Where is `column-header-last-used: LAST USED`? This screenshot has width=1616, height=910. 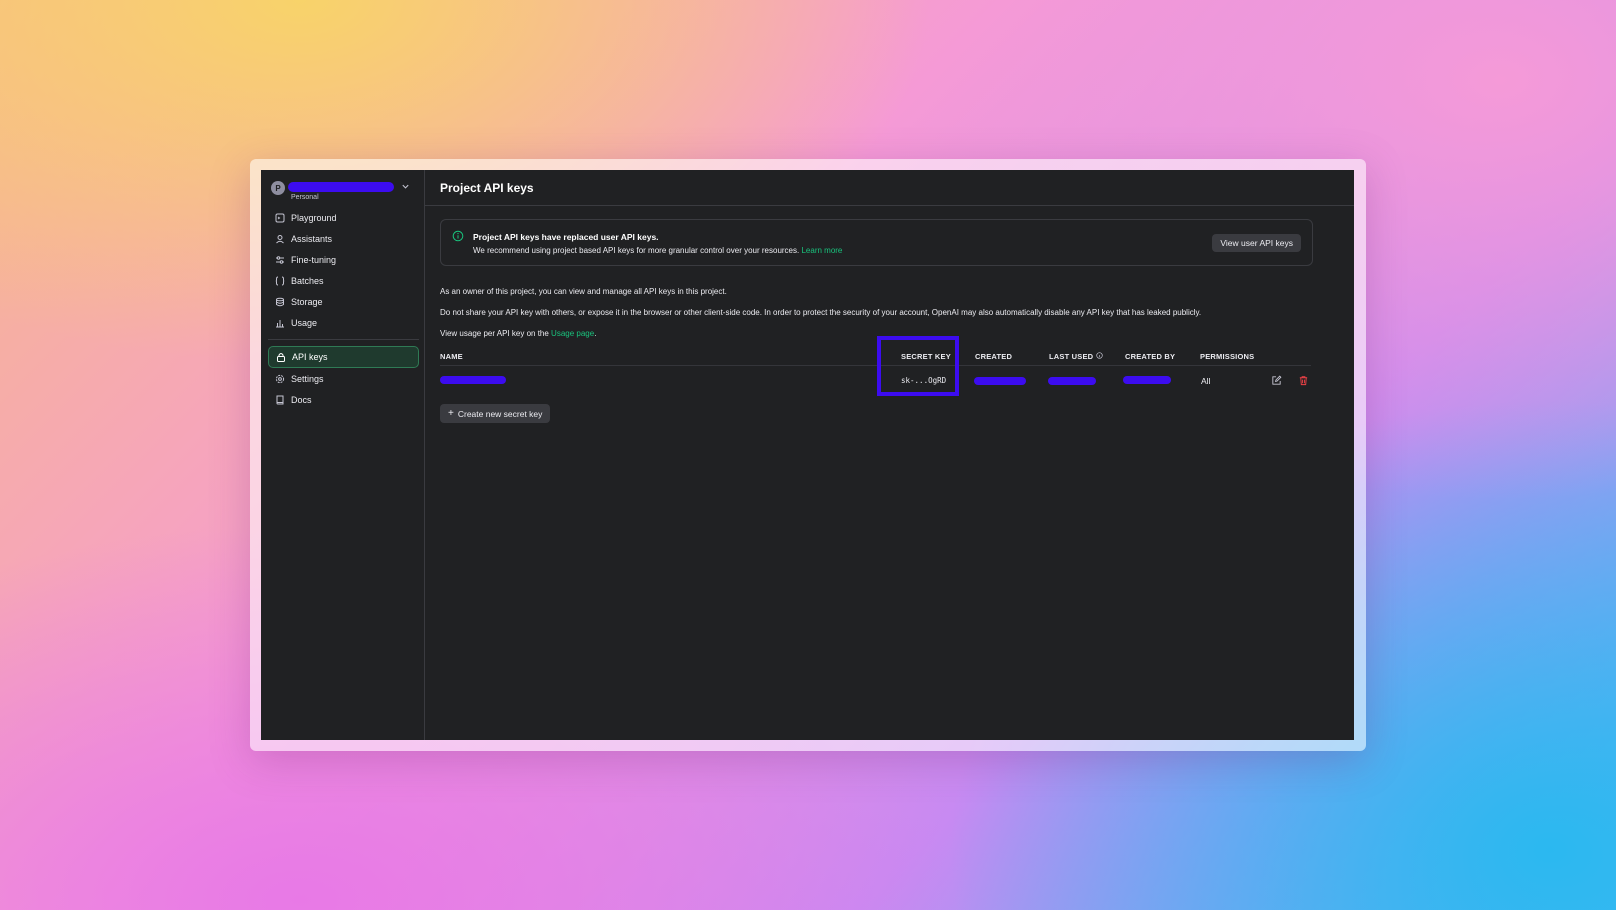 column-header-last-used: LAST USED is located at coordinates (1076, 356).